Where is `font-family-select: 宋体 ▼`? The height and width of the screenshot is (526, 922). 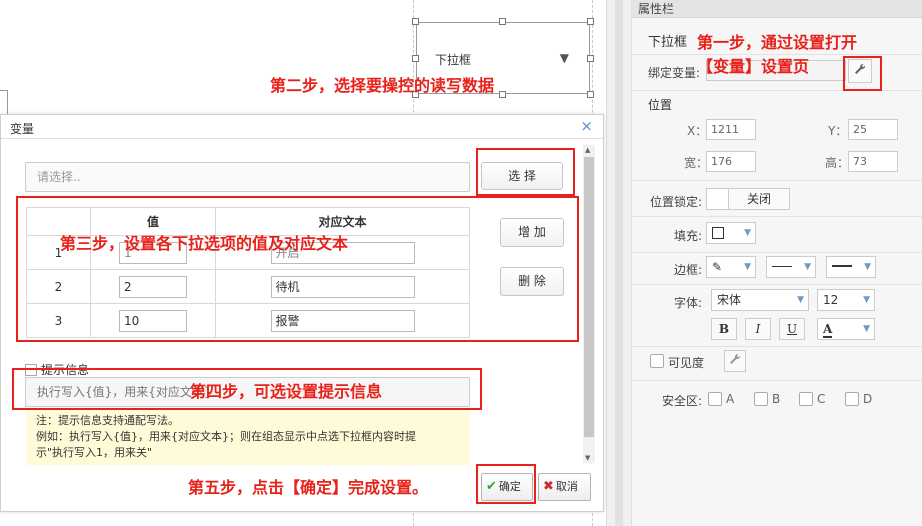
font-family-select: 宋体 ▼ is located at coordinates (760, 300).